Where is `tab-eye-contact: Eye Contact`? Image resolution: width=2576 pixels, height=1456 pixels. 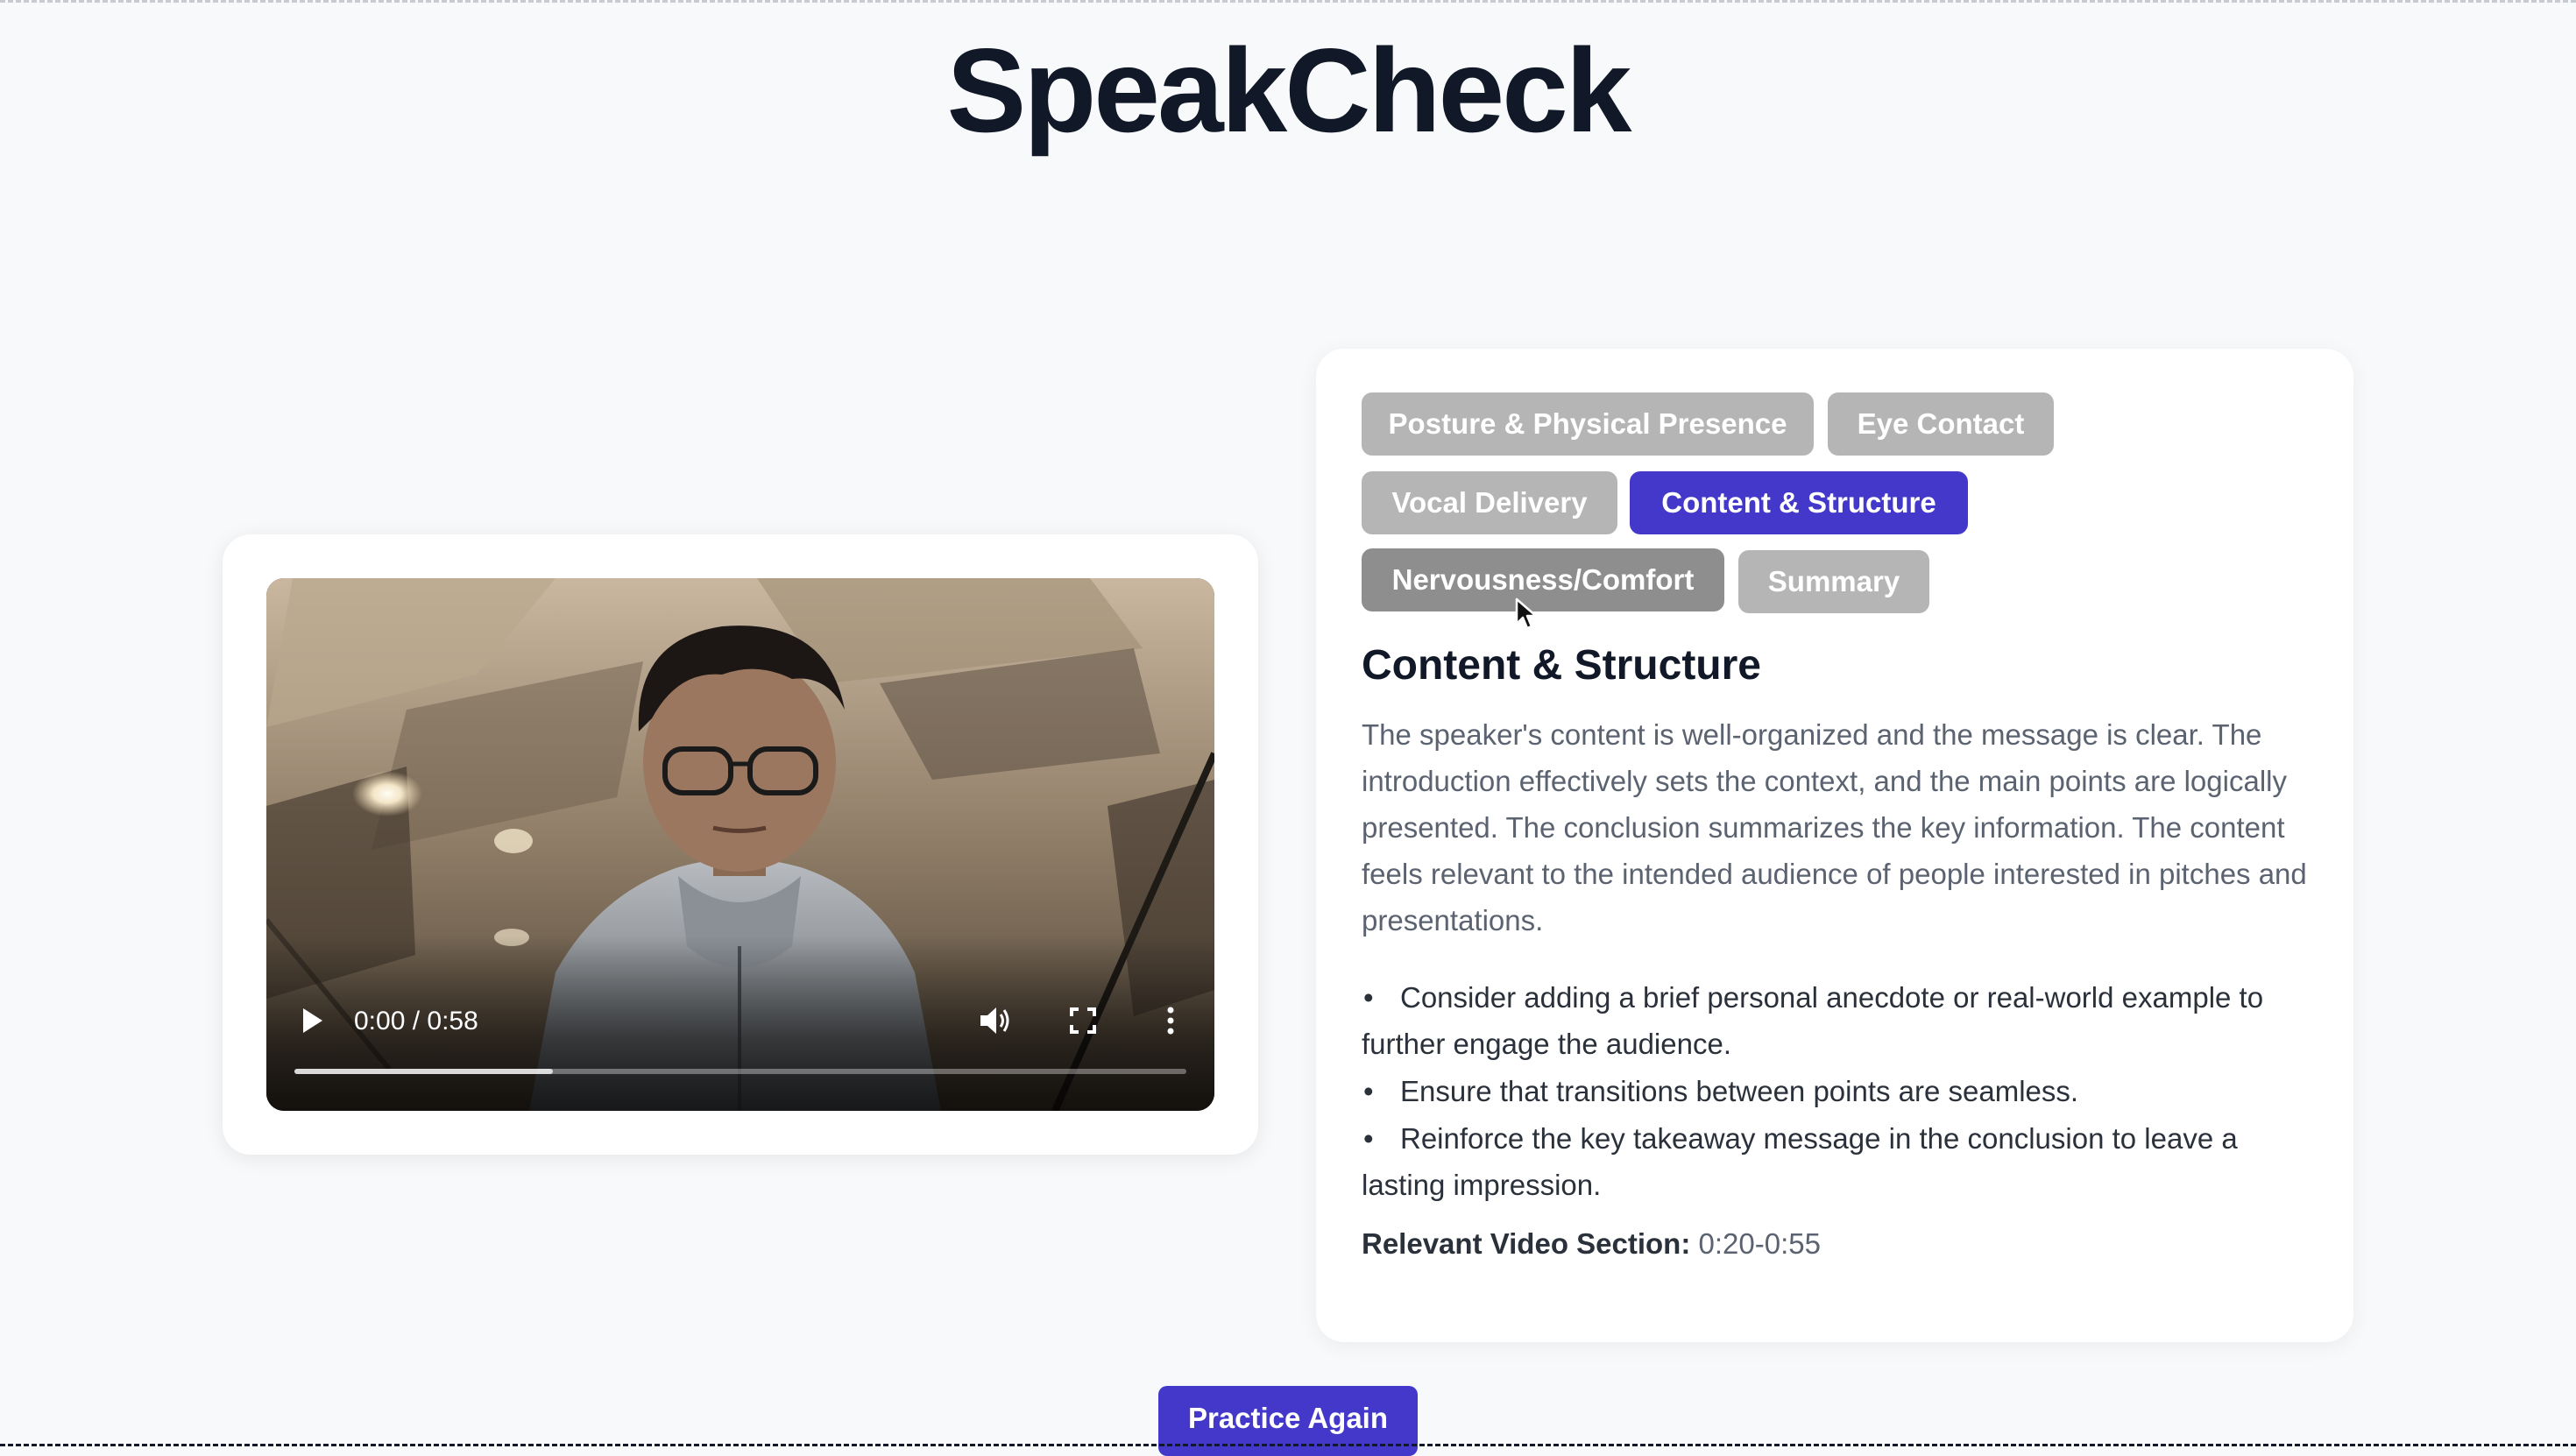 tab-eye-contact: Eye Contact is located at coordinates (1941, 424).